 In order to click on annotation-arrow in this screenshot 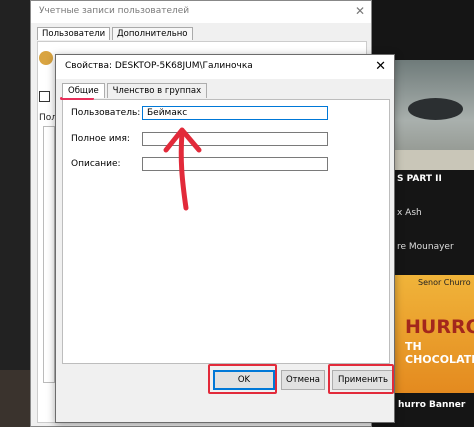, I will do `click(182, 169)`.